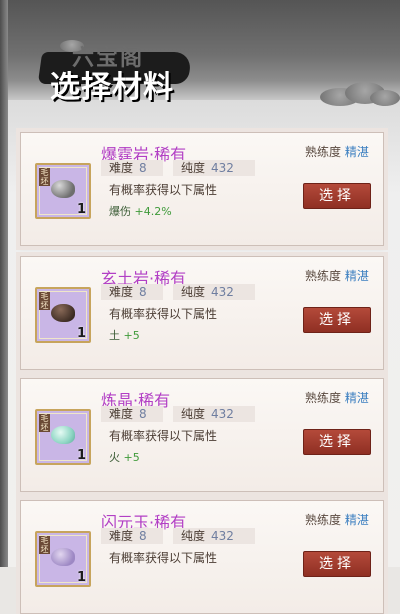  What do you see at coordinates (114, 335) in the screenshot?
I see `bonus-label: 土` at bounding box center [114, 335].